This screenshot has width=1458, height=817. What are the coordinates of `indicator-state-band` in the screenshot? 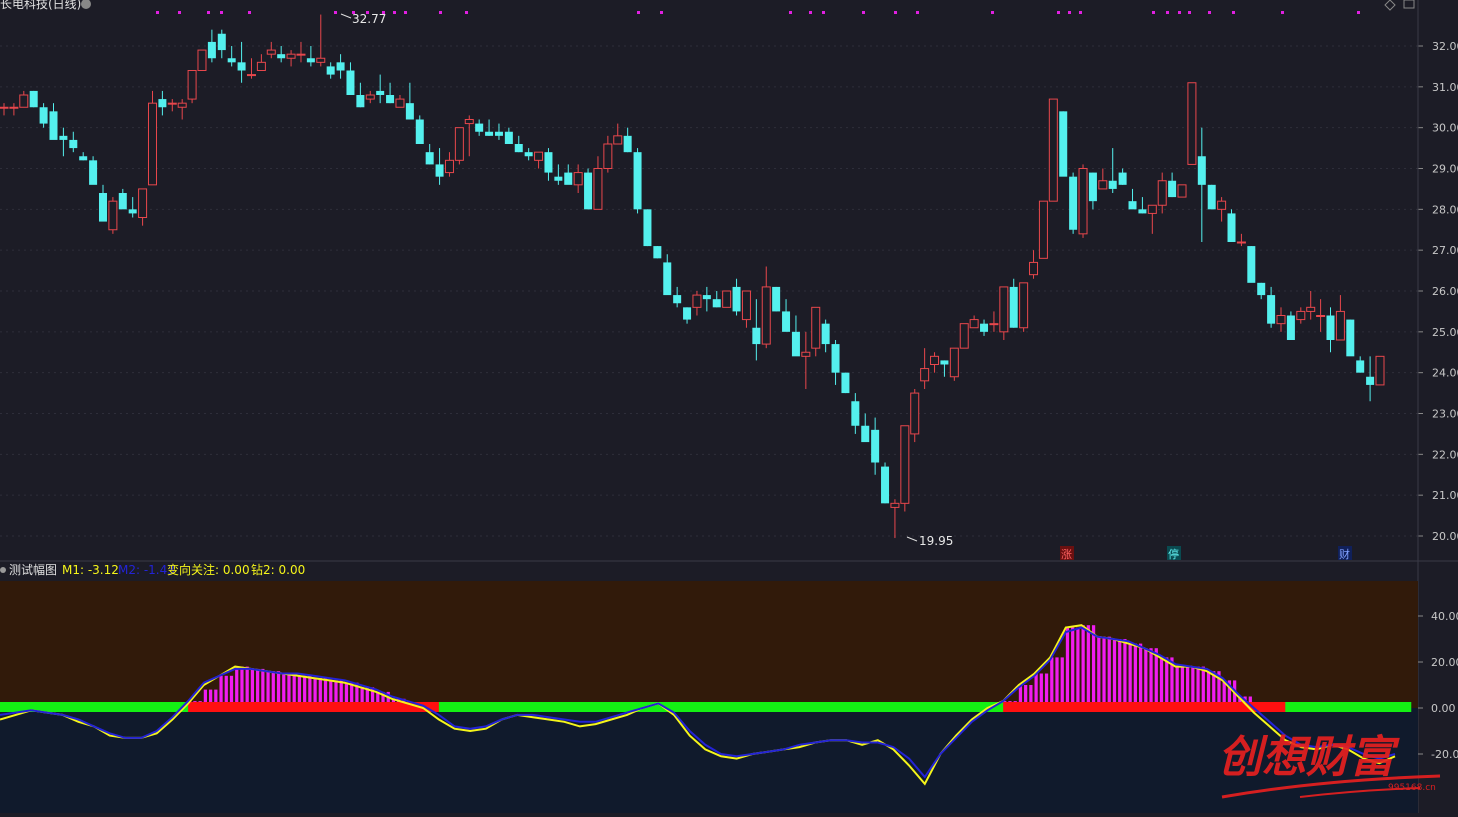 It's located at (706, 707).